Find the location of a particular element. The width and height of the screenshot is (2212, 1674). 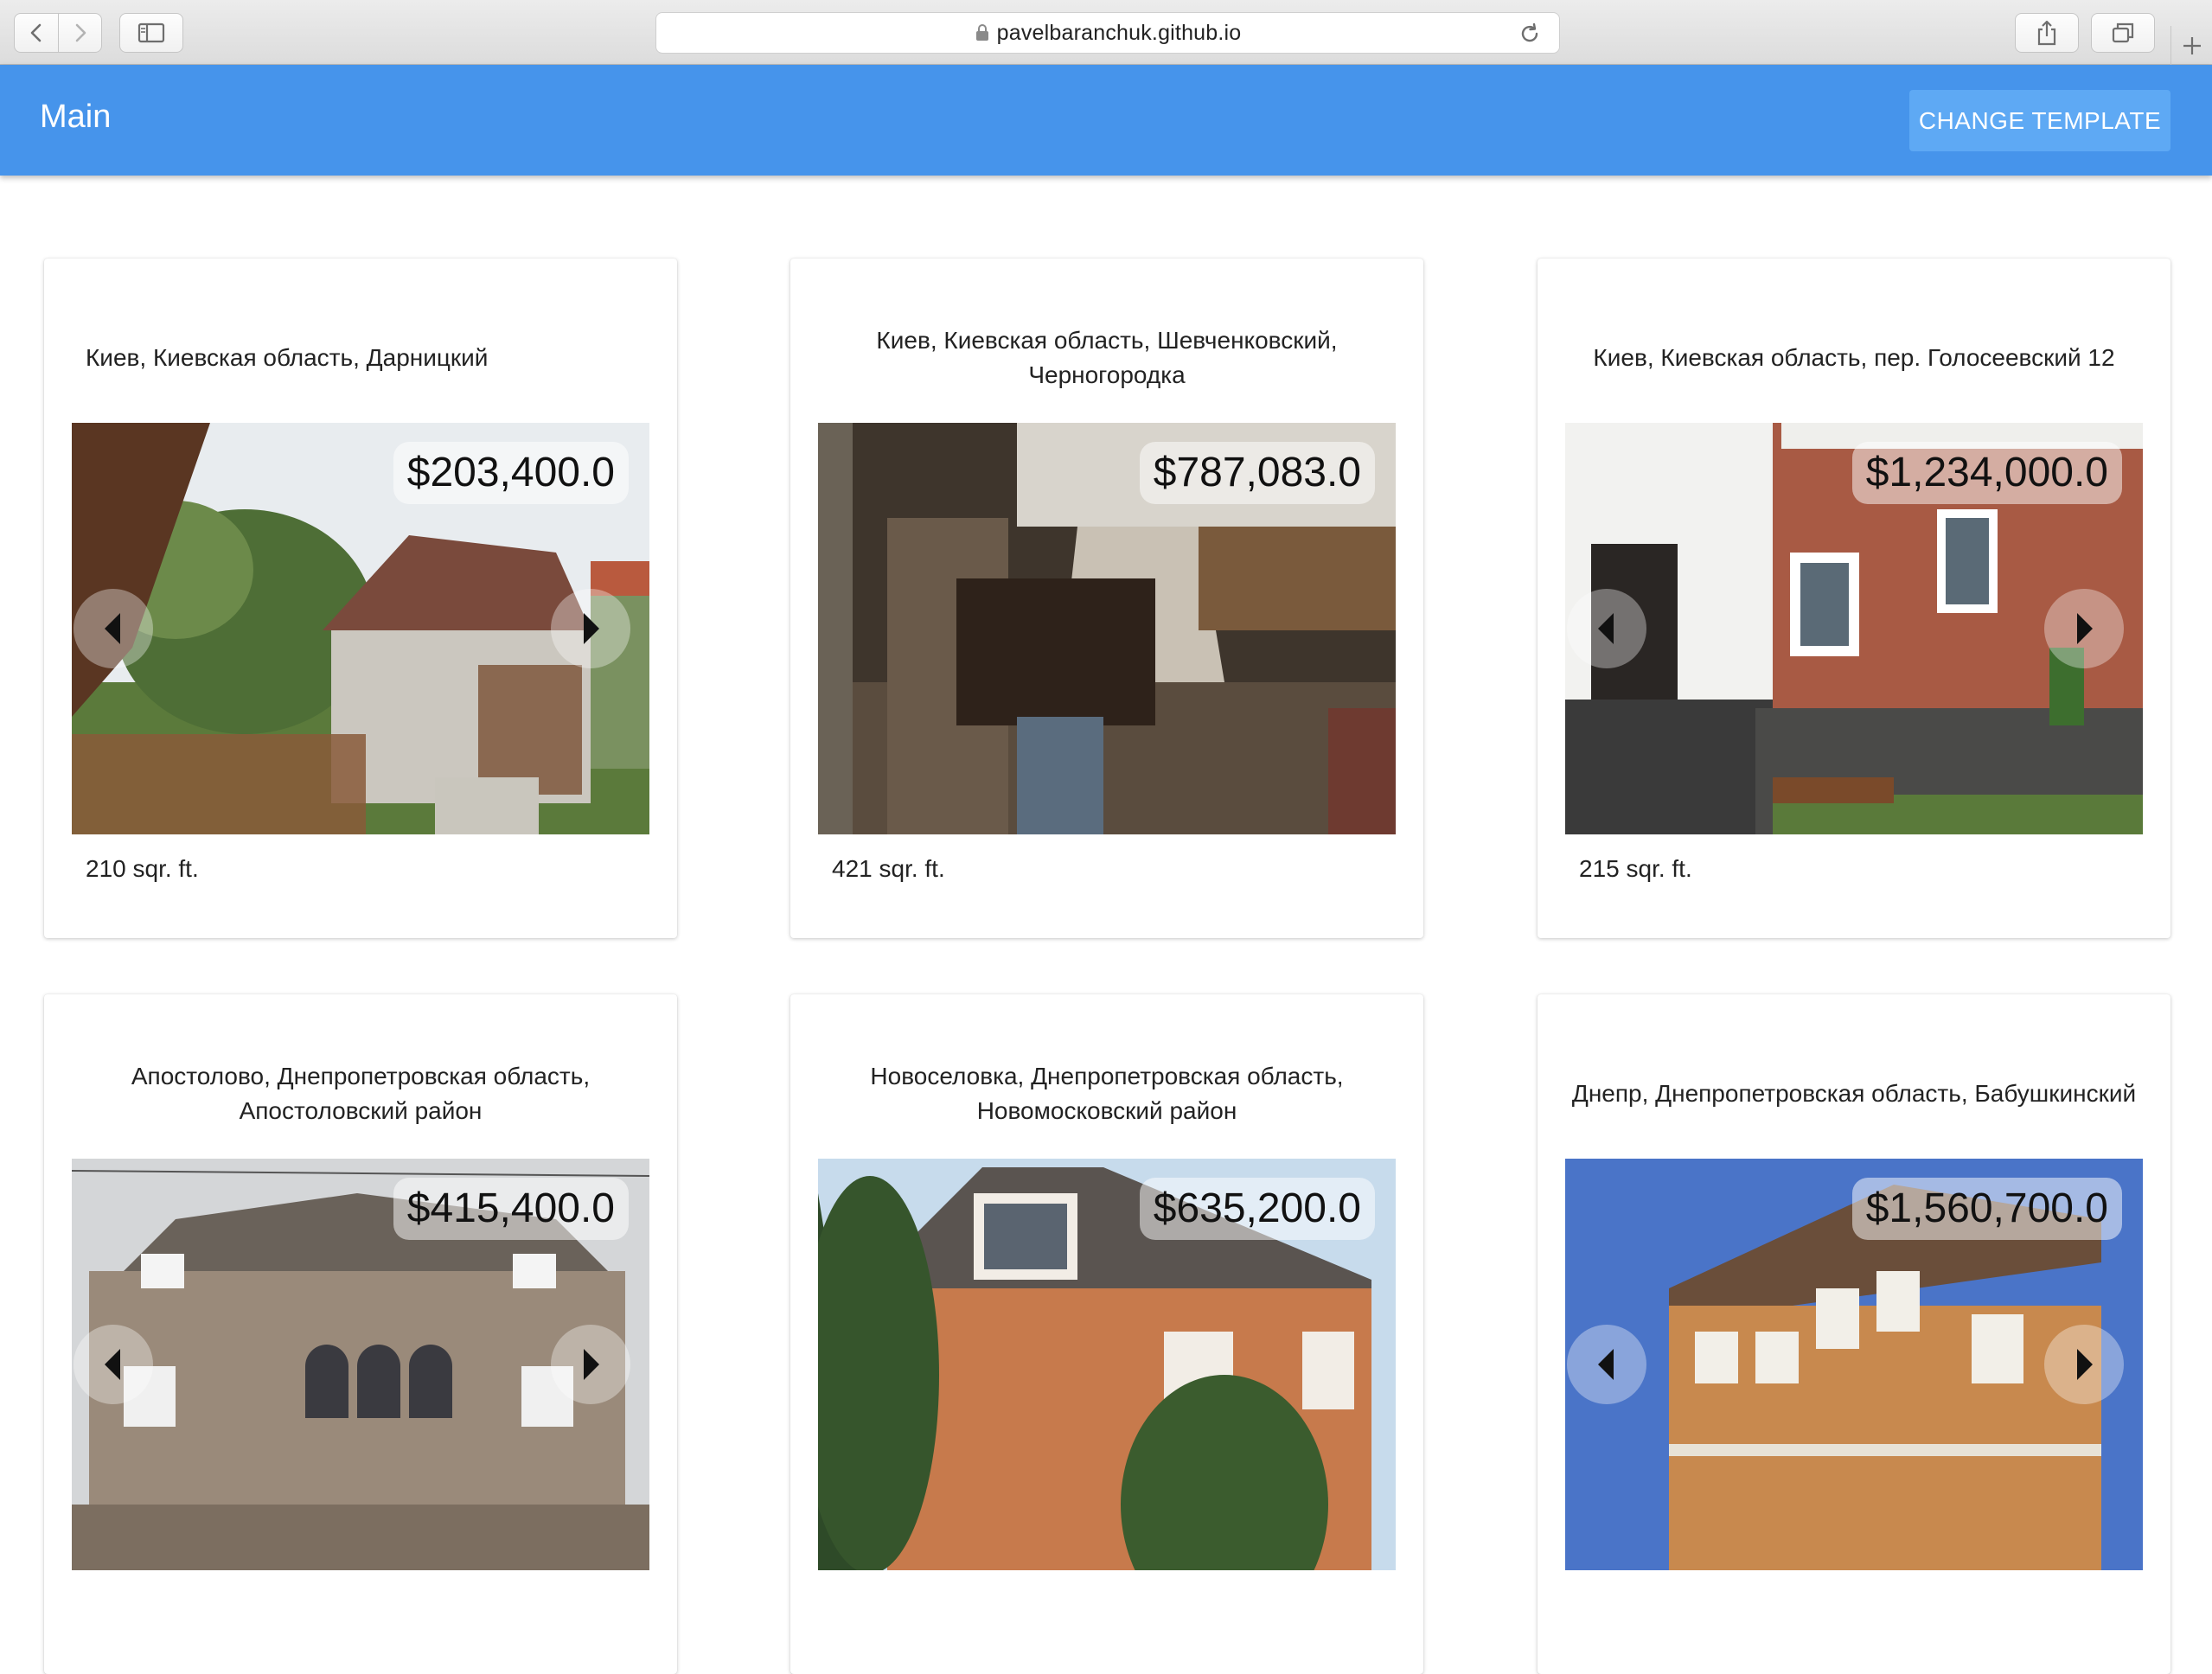

price-badge: $635,200.0 is located at coordinates (1257, 1209).